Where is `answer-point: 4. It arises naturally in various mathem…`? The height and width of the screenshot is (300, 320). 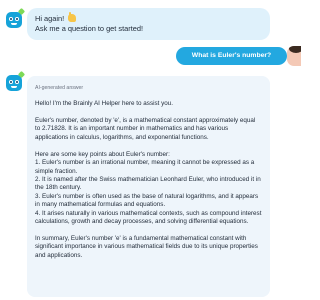
answer-point: 4. It arises naturally in various mathem… is located at coordinates (148, 217).